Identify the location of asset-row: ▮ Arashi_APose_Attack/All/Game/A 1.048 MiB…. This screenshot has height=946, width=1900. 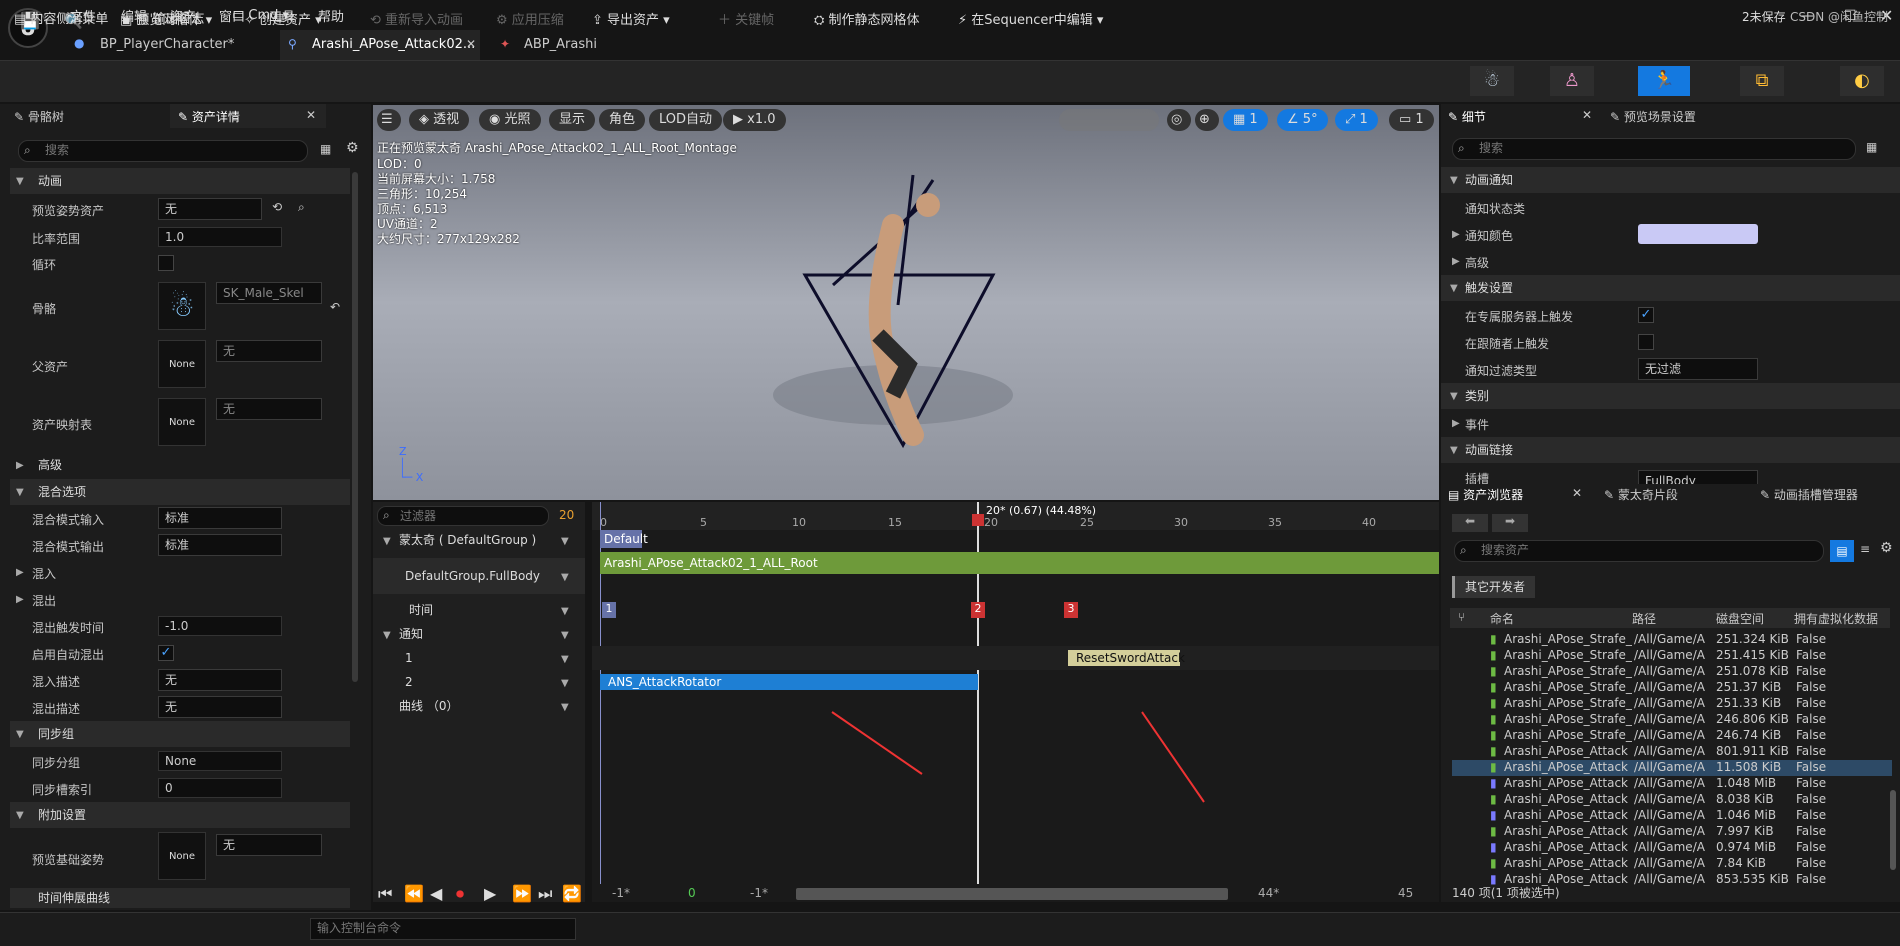
(1672, 784).